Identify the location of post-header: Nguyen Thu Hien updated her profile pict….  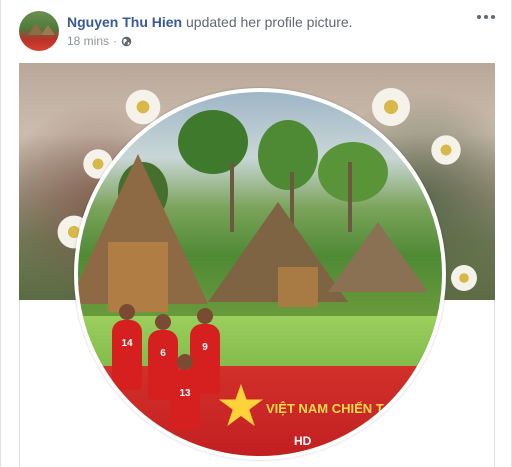
(210, 22).